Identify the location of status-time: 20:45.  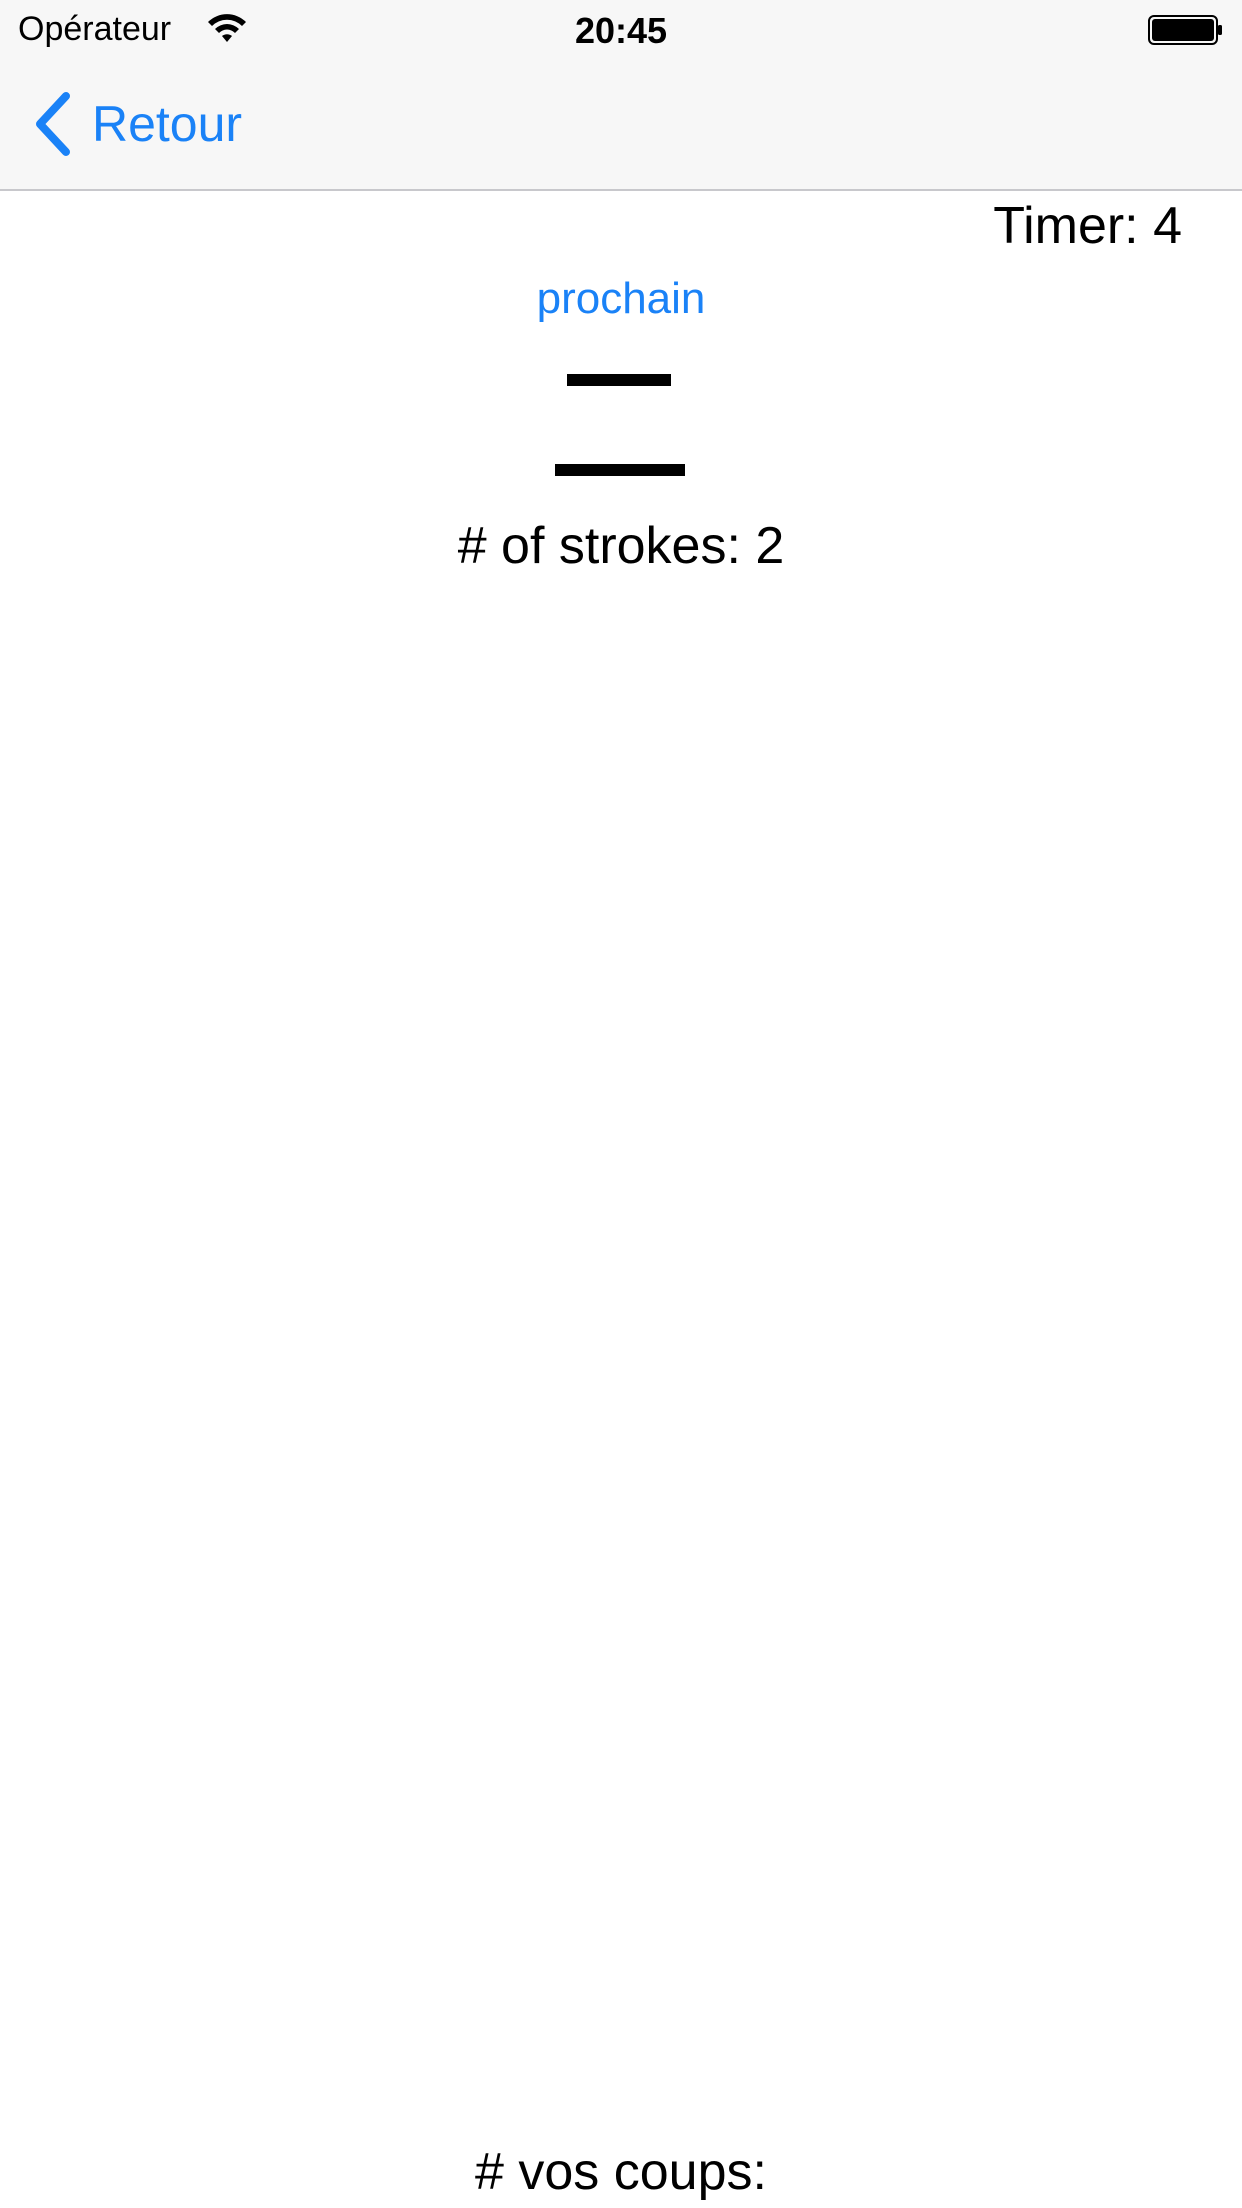
(621, 30).